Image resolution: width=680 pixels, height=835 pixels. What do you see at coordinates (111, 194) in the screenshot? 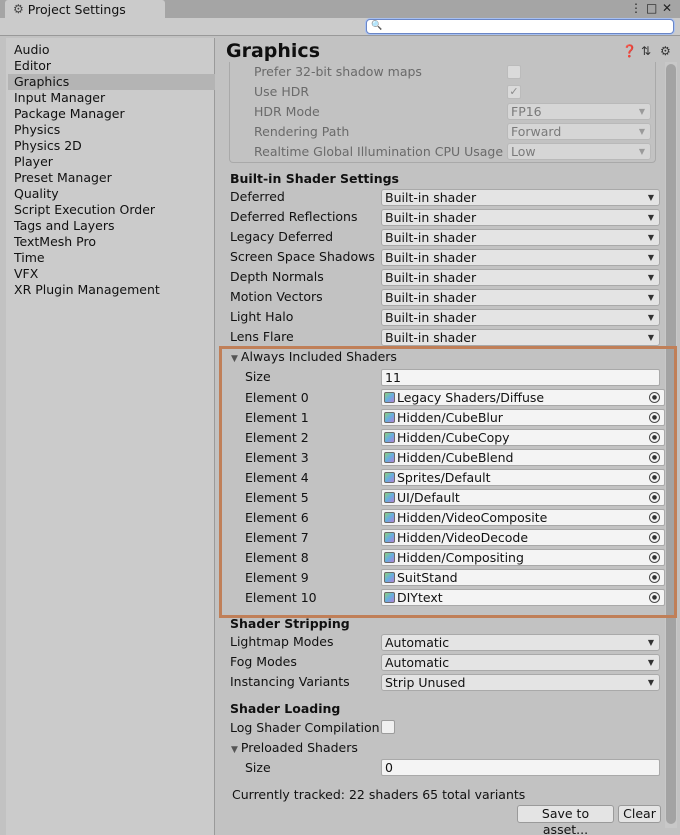
I see `sidebar-item-quality: Quality` at bounding box center [111, 194].